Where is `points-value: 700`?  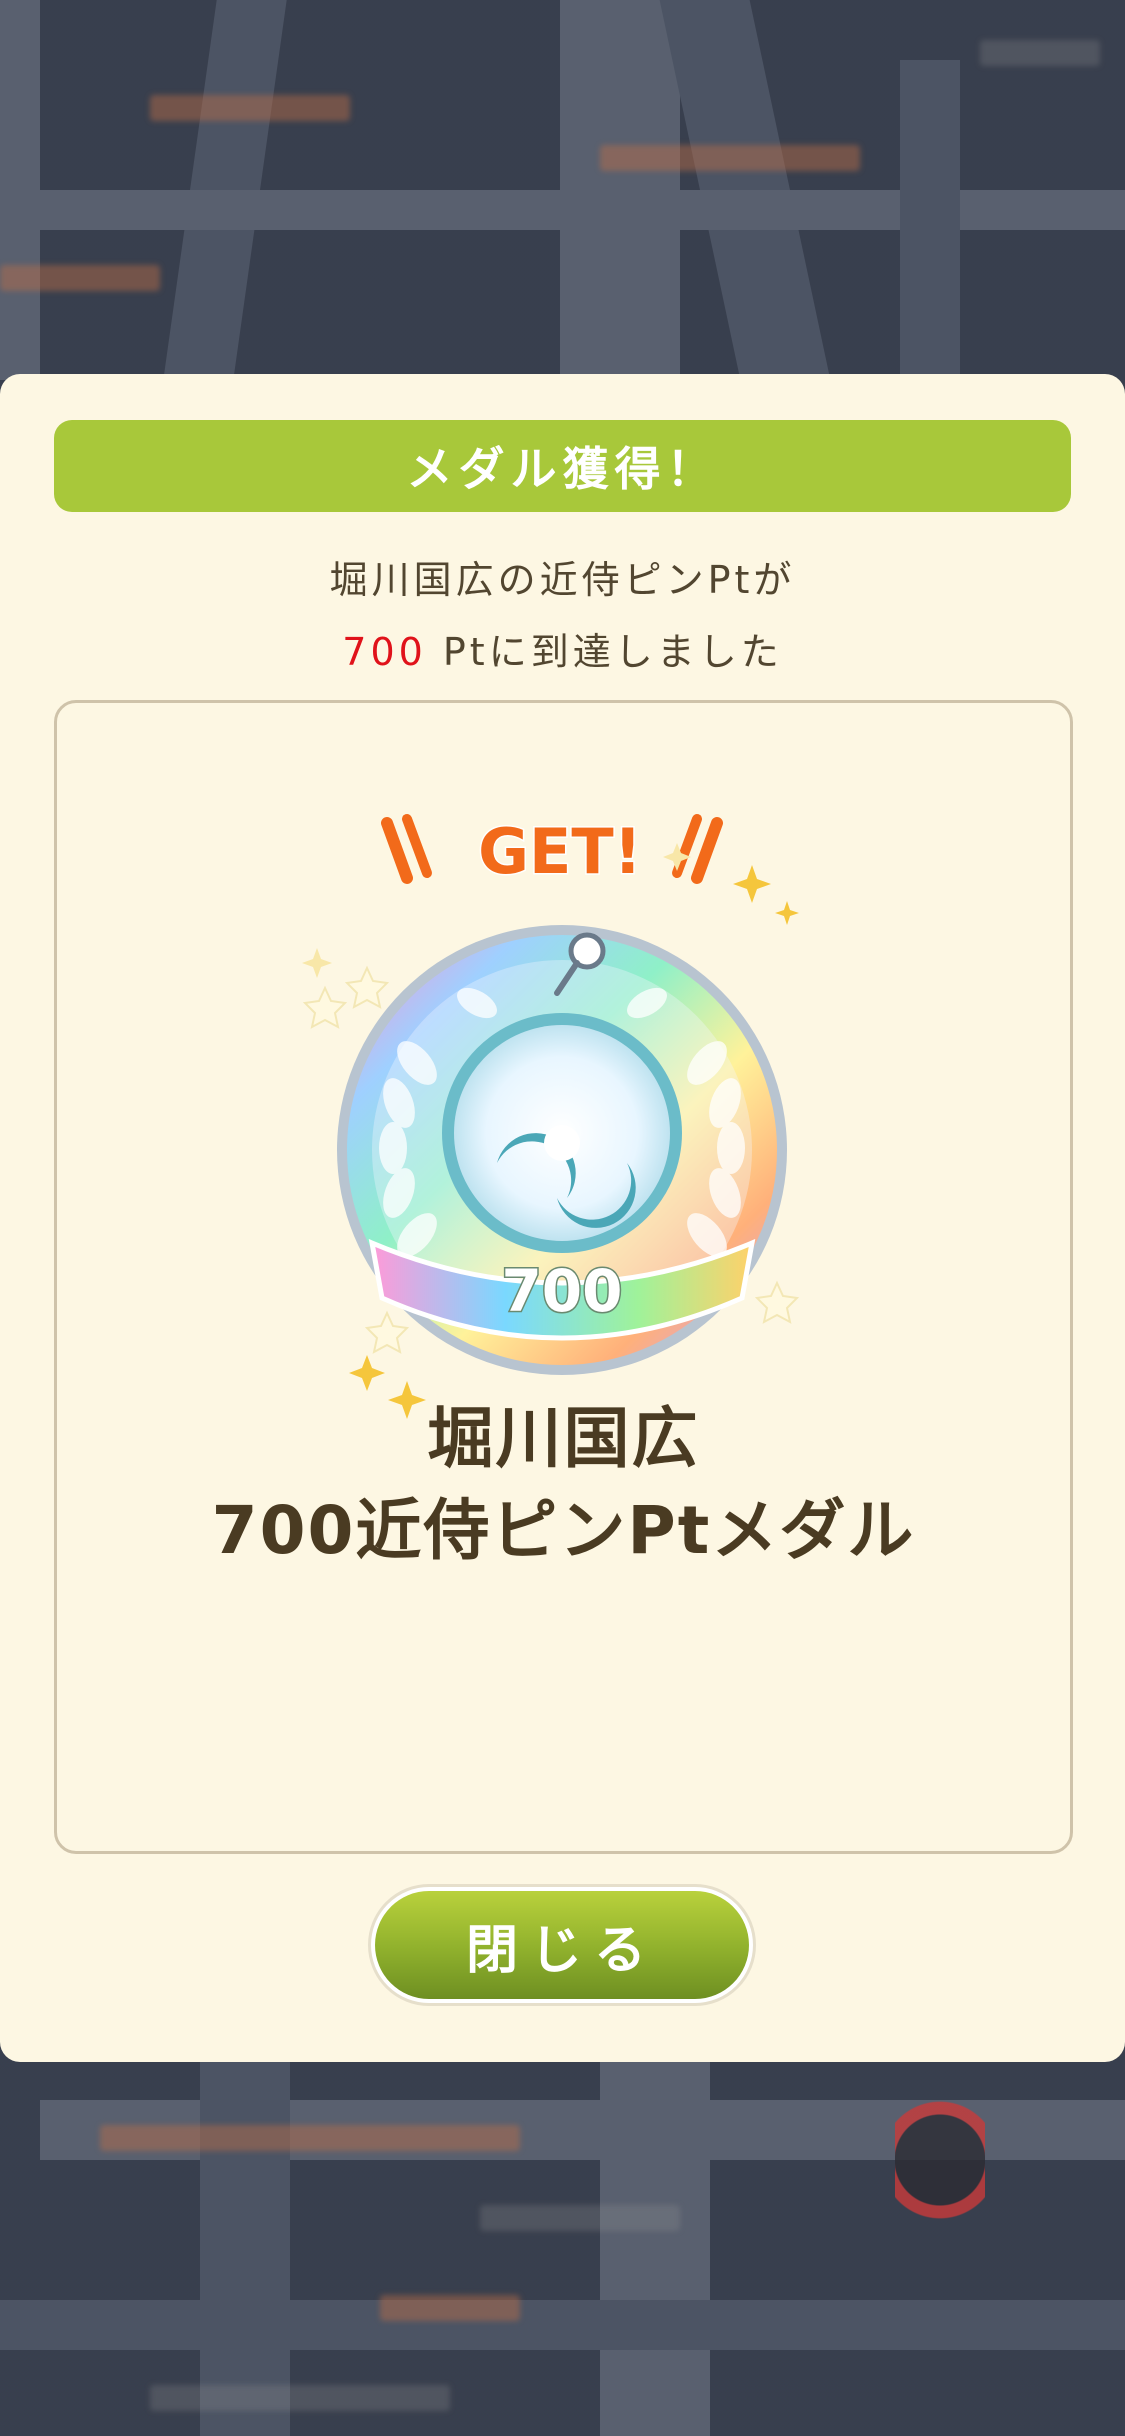
points-value: 700 is located at coordinates (384, 652).